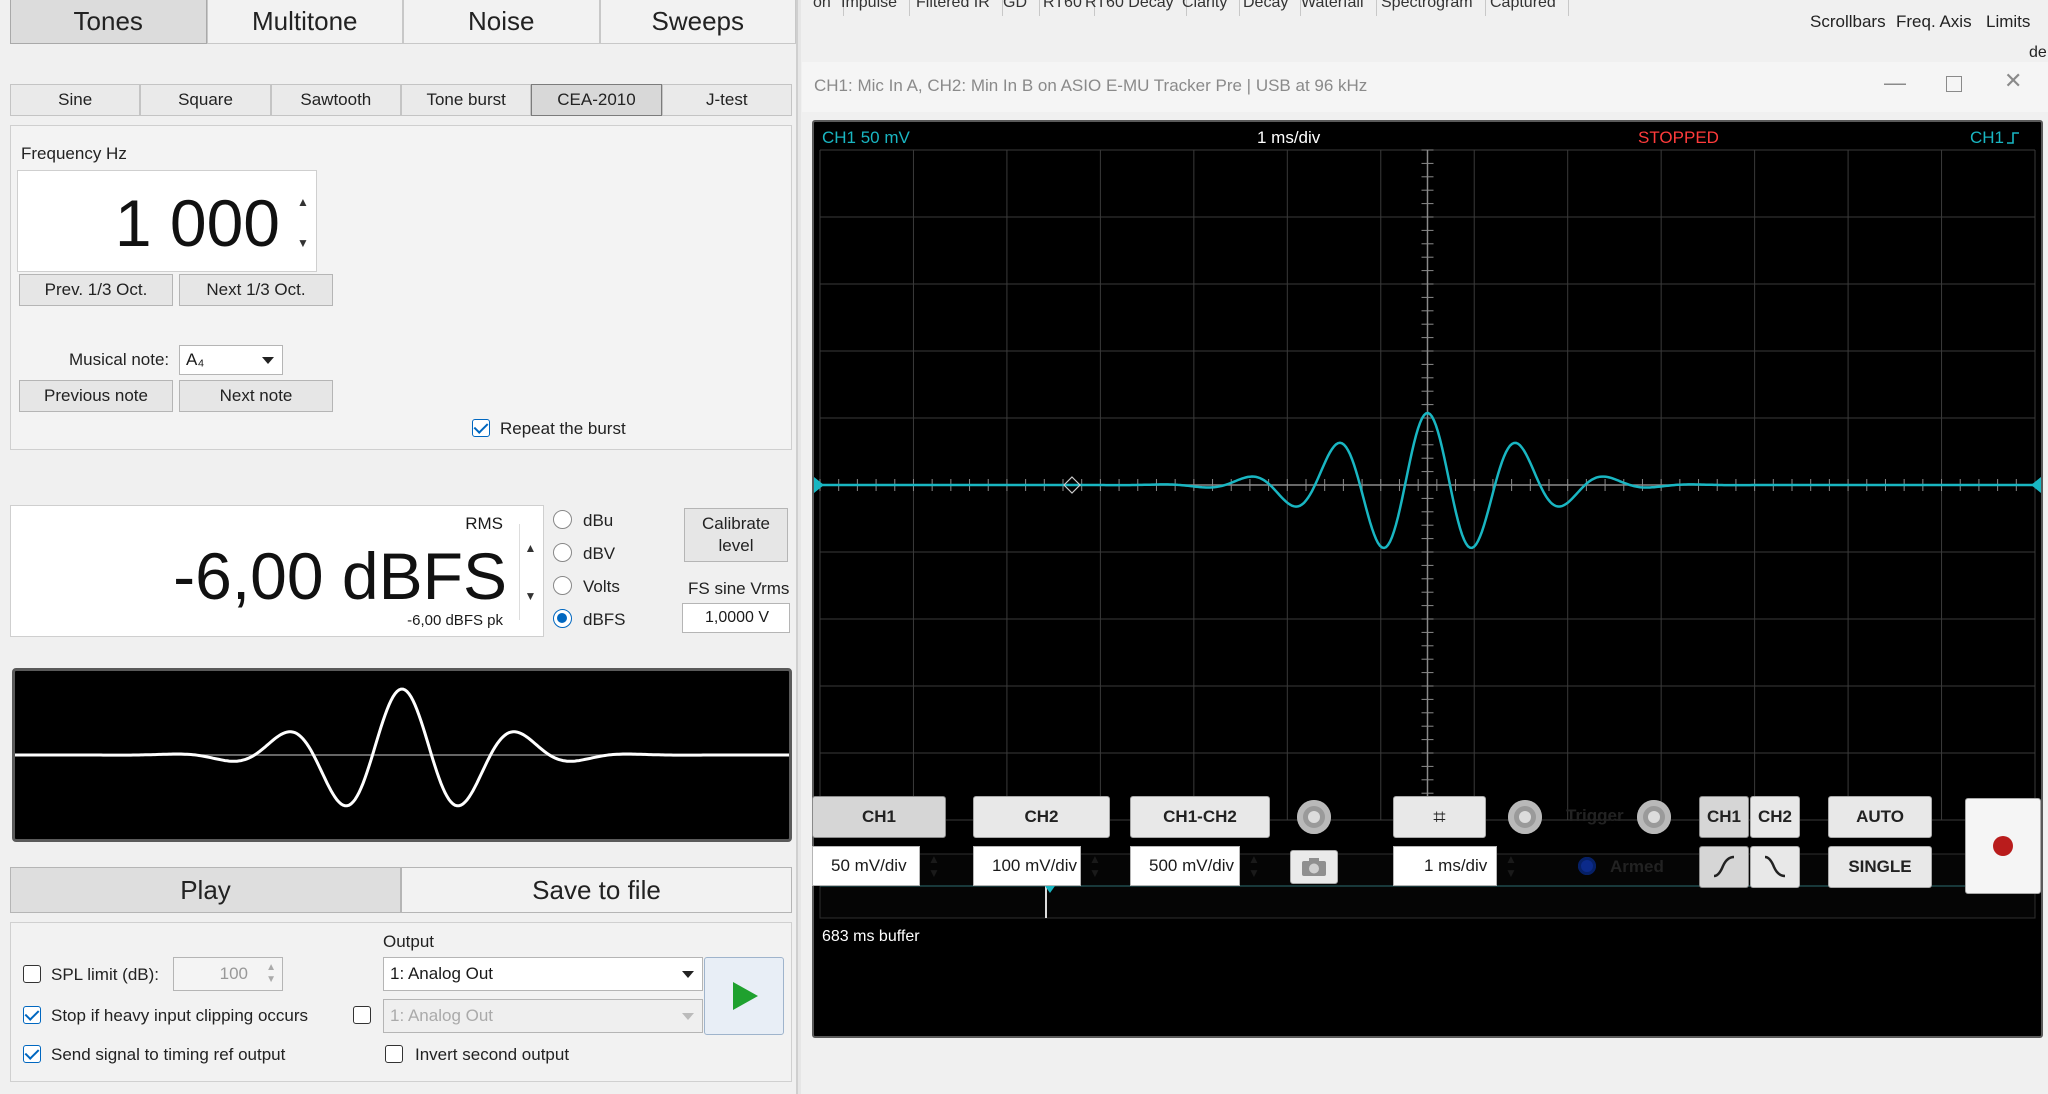  What do you see at coordinates (32, 1015) in the screenshot?
I see `stop-clipping-checkbox` at bounding box center [32, 1015].